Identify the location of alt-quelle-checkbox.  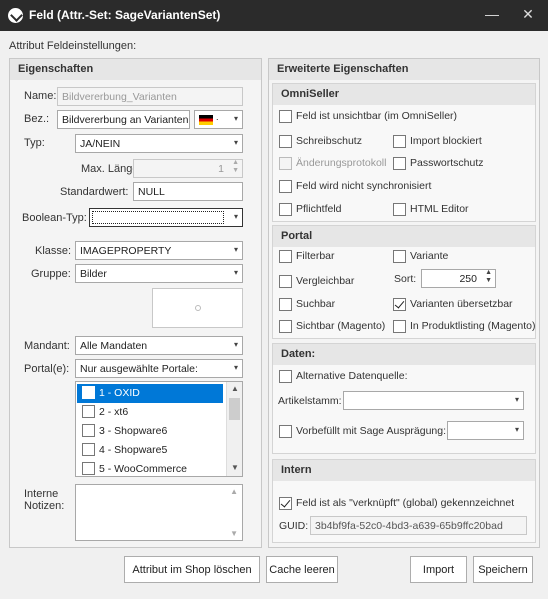
(285, 376).